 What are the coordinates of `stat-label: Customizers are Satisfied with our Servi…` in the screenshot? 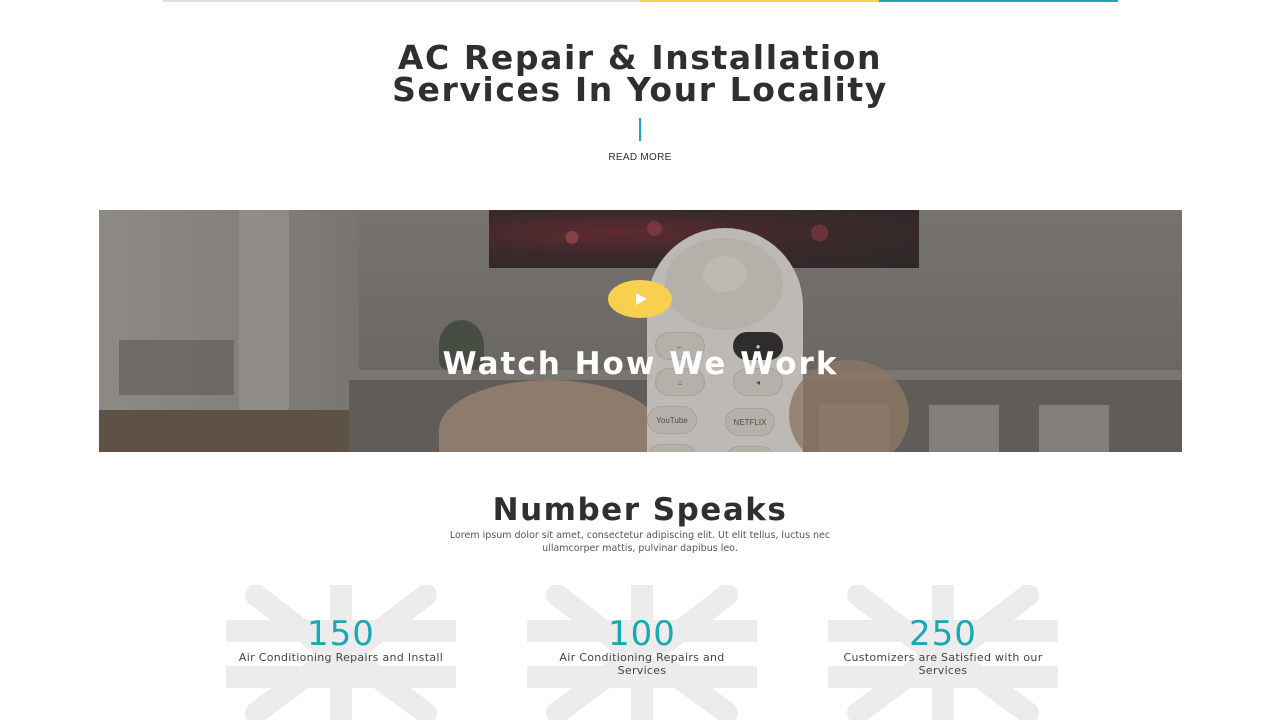 It's located at (943, 664).